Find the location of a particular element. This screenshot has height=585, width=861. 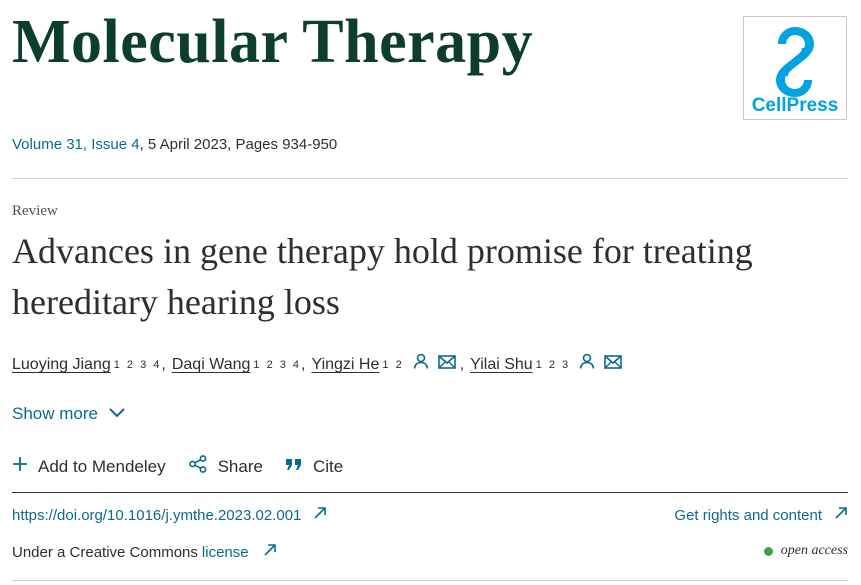

open-access-label: open access is located at coordinates (814, 550).